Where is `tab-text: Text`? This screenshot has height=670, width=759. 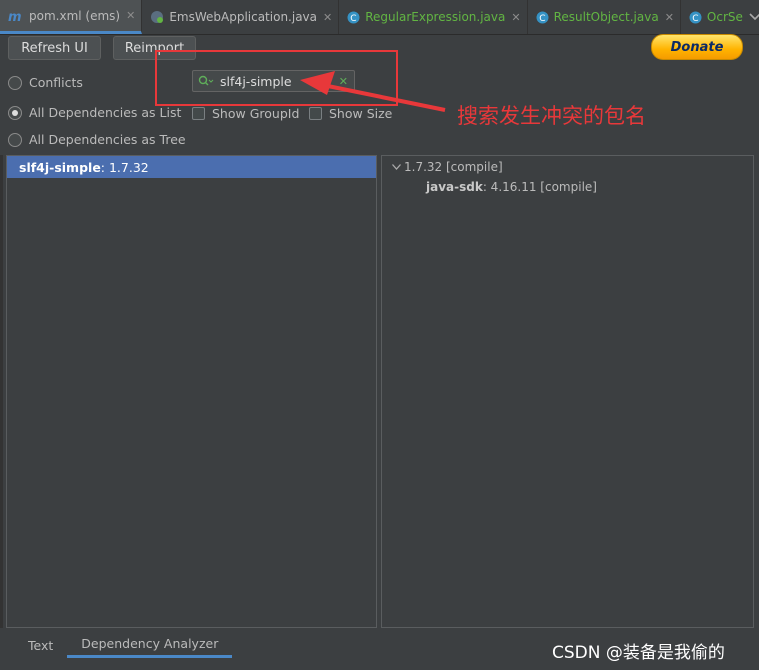
tab-text: Text is located at coordinates (33, 645).